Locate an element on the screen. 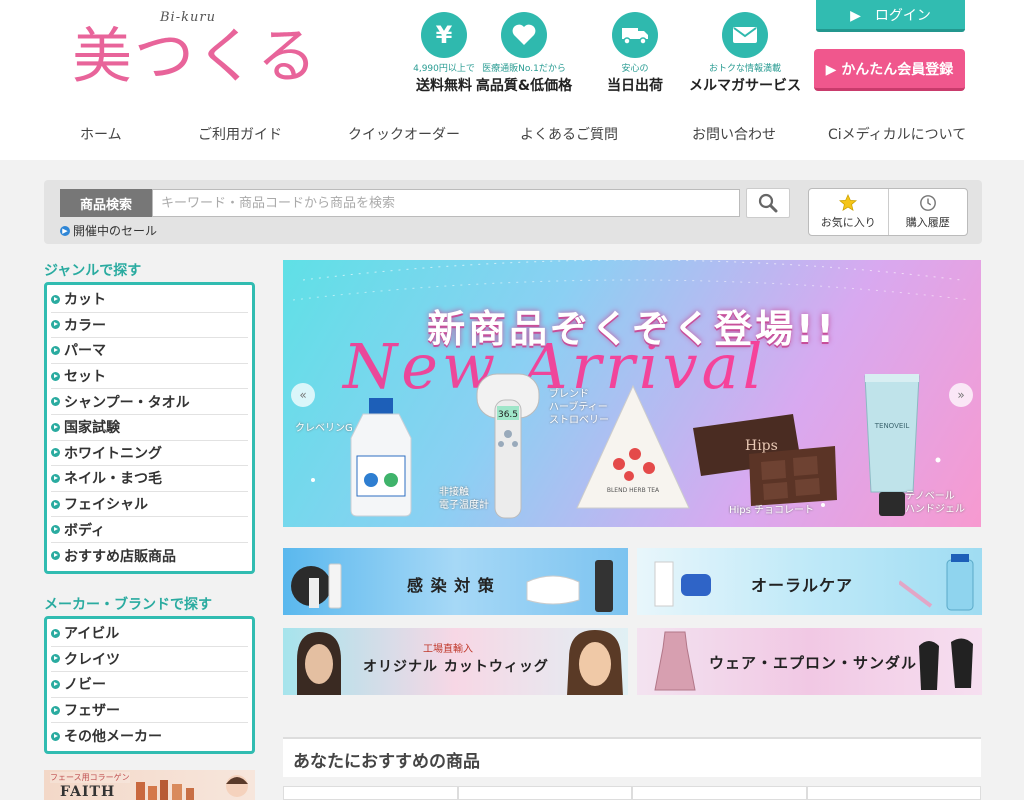 The image size is (1024, 800). genre-item-facial: フェイシャル is located at coordinates (149, 505).